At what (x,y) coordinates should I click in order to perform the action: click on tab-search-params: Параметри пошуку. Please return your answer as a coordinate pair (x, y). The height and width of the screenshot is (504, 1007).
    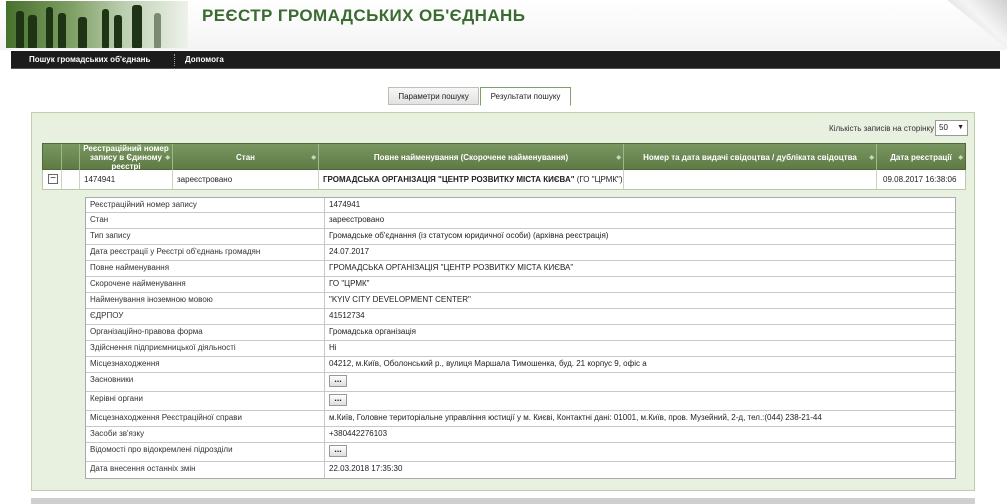
    Looking at the image, I should click on (433, 96).